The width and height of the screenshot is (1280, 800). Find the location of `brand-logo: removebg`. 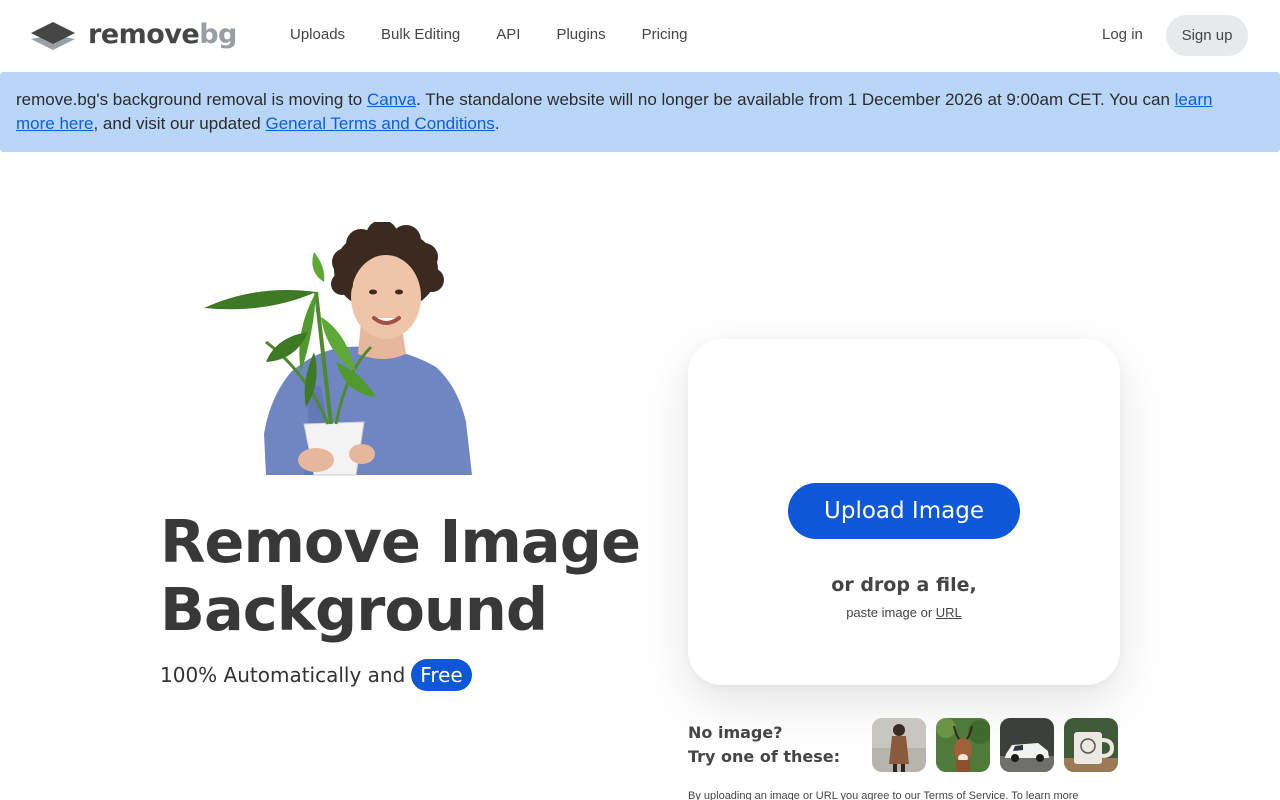

brand-logo: removebg is located at coordinates (134, 35).